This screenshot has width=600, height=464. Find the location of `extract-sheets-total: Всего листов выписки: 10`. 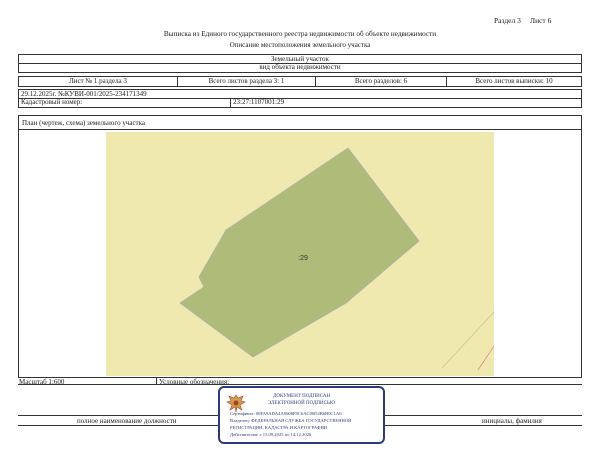

extract-sheets-total: Всего листов выписки: 10 is located at coordinates (514, 81).